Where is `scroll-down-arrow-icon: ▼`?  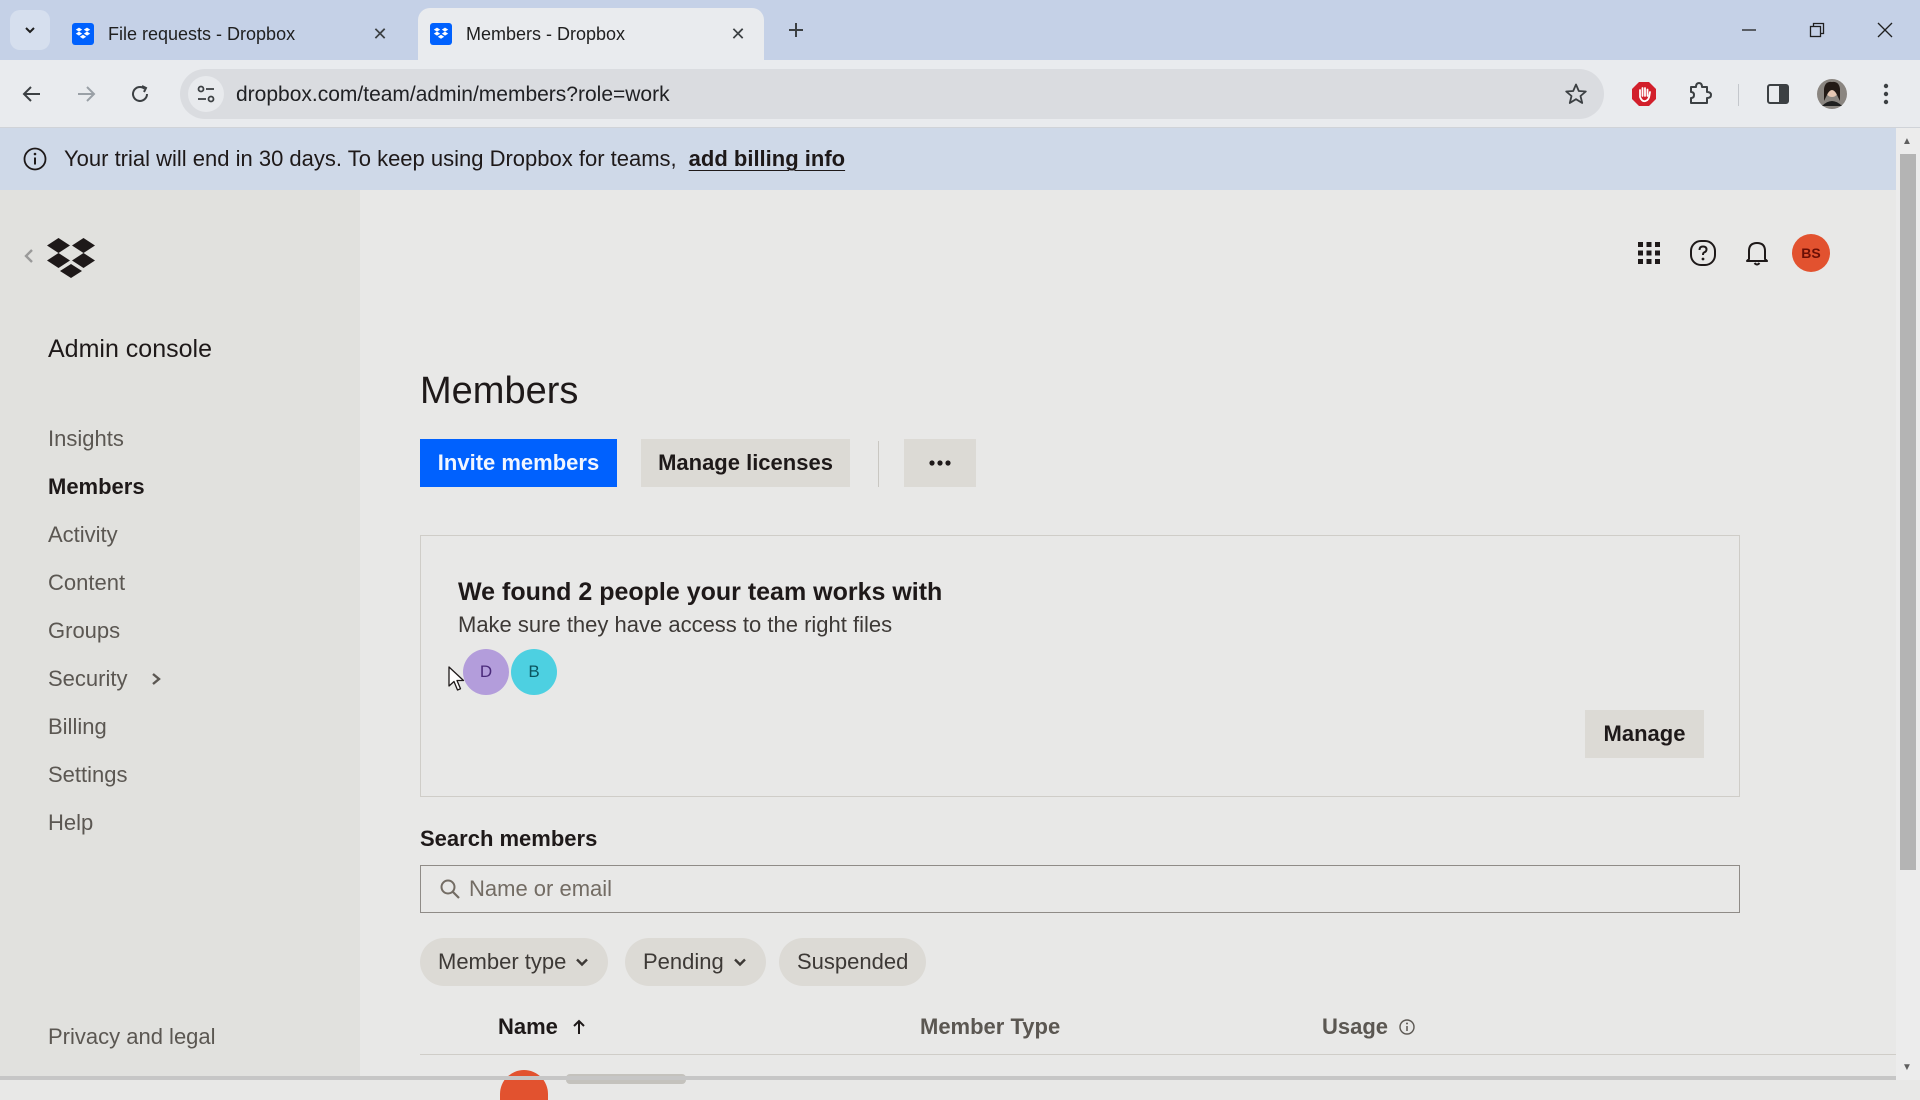 scroll-down-arrow-icon: ▼ is located at coordinates (1907, 1067).